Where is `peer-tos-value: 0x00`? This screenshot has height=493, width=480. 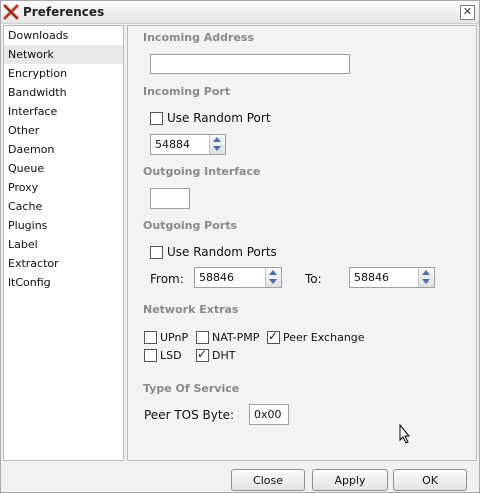
peer-tos-value: 0x00 is located at coordinates (268, 414).